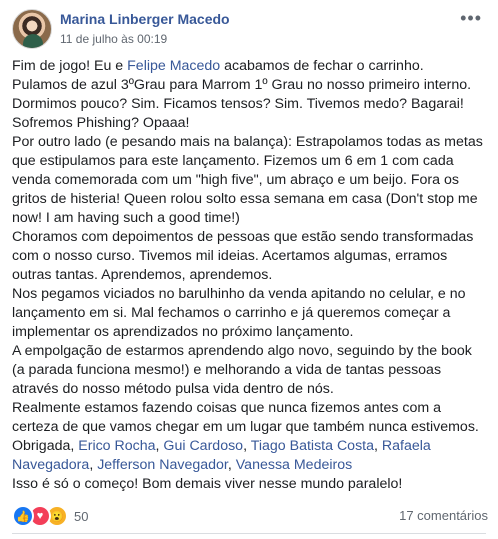 The image size is (498, 539). What do you see at coordinates (145, 19) in the screenshot?
I see `author-name-link: Marina Linberger Macedo` at bounding box center [145, 19].